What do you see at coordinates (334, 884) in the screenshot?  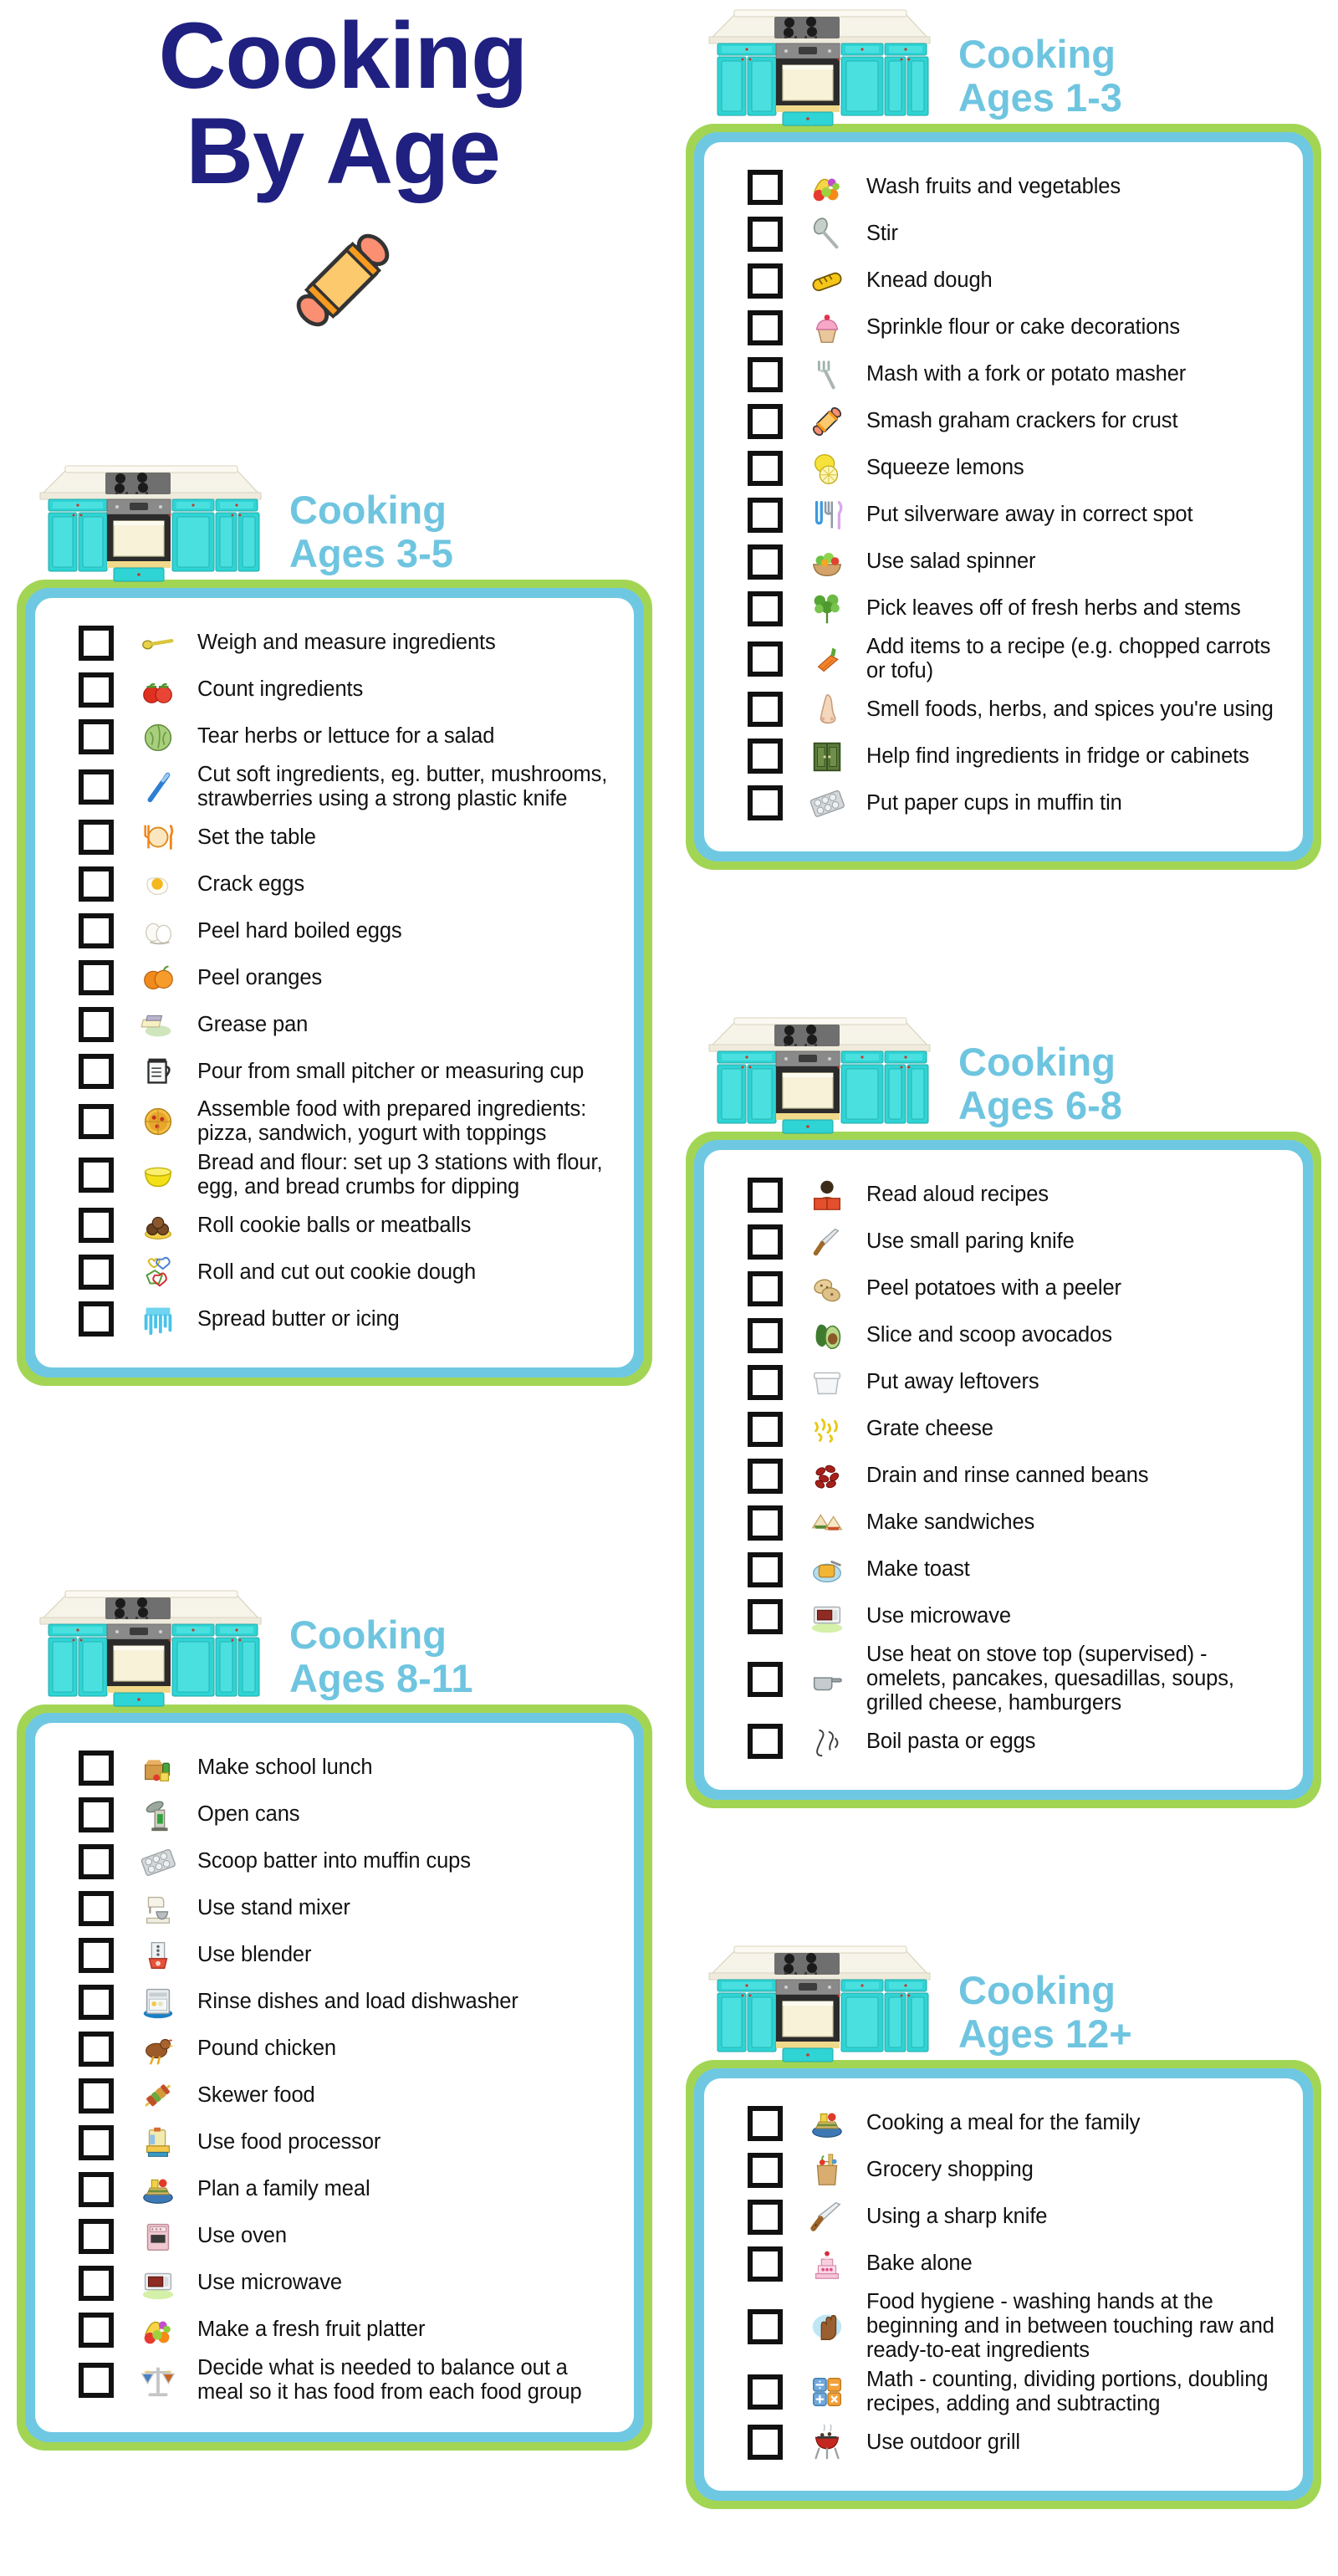 I see `list-item: Crack eggs` at bounding box center [334, 884].